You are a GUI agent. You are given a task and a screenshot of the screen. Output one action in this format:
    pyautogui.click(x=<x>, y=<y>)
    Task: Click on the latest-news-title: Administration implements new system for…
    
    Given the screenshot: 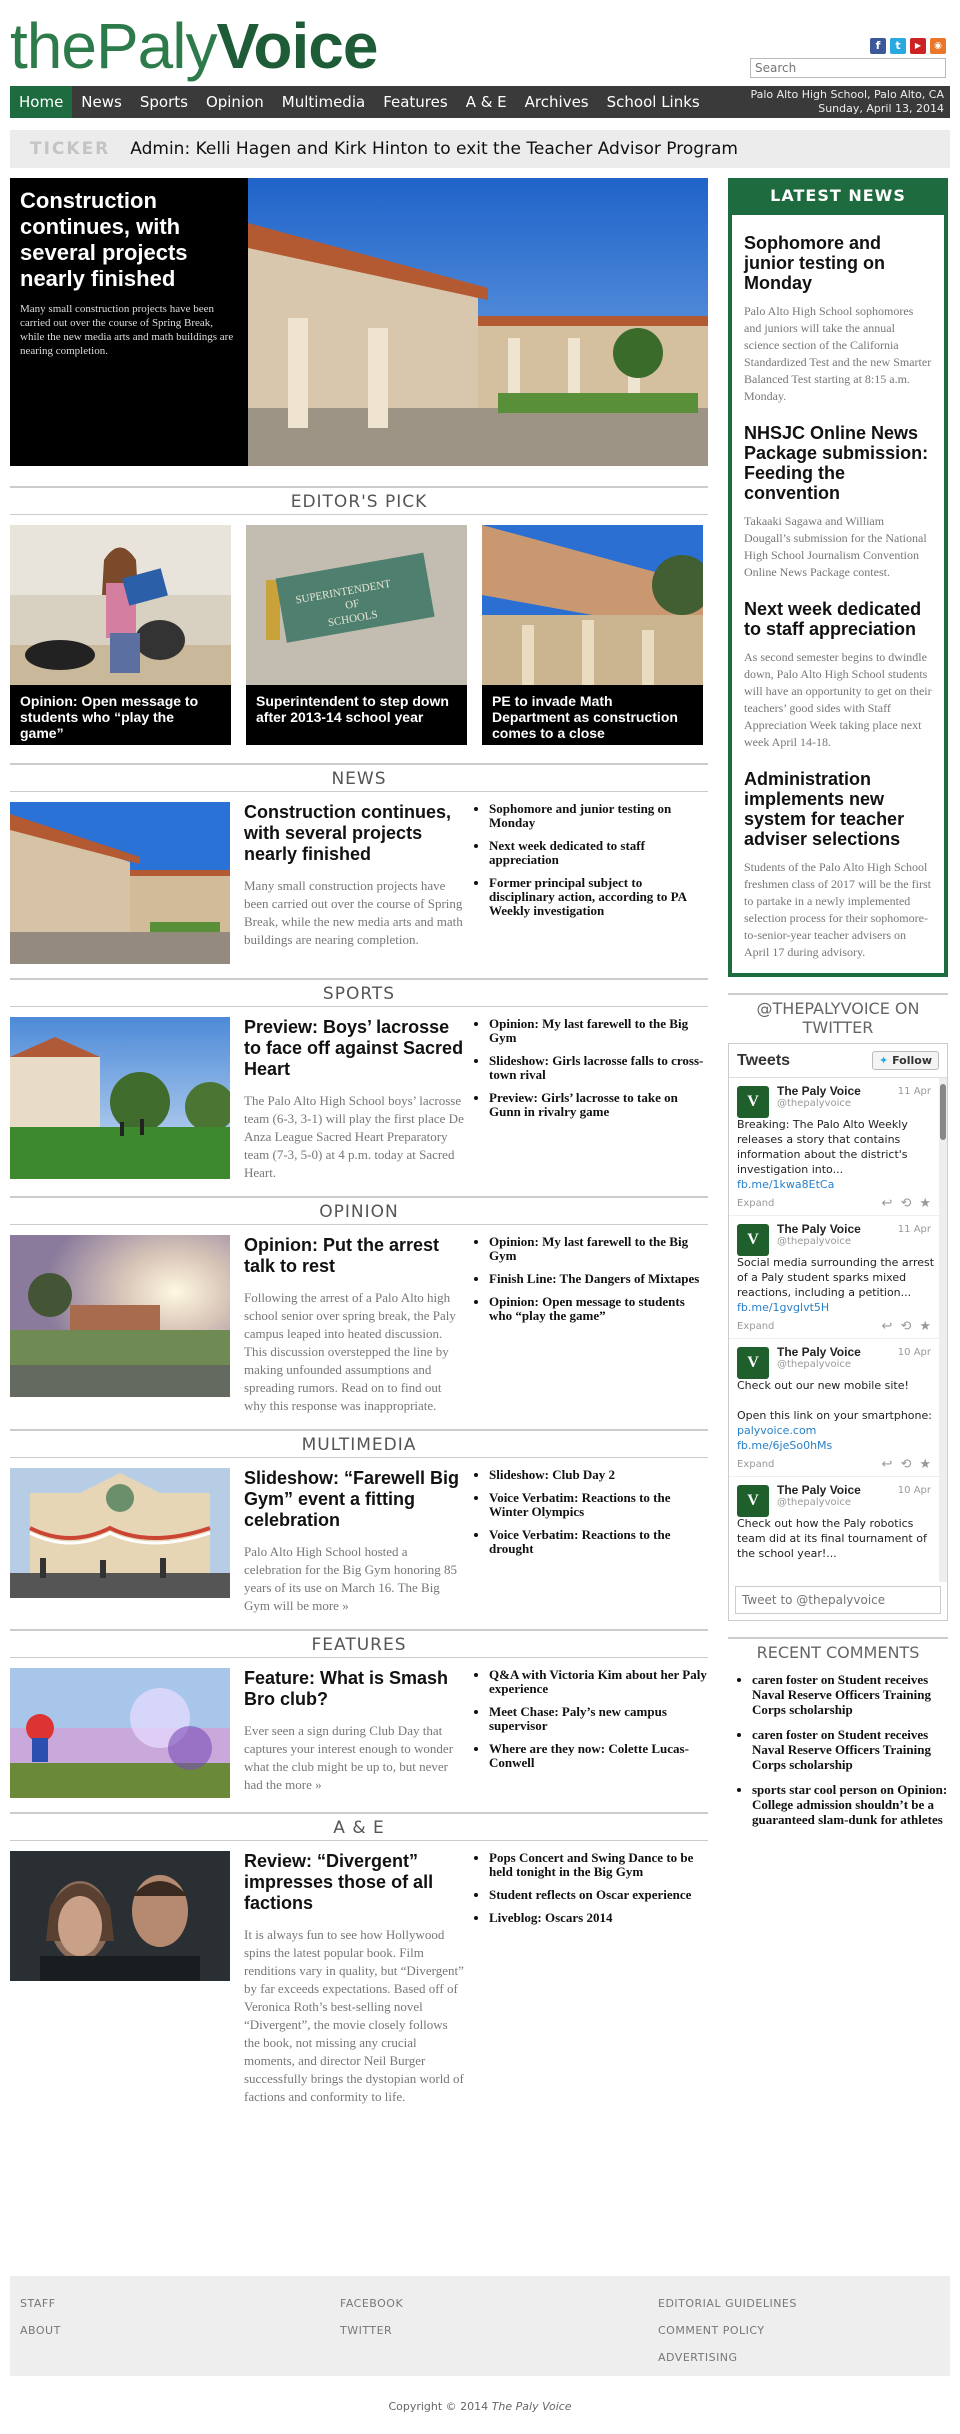 What is the action you would take?
    pyautogui.click(x=838, y=809)
    